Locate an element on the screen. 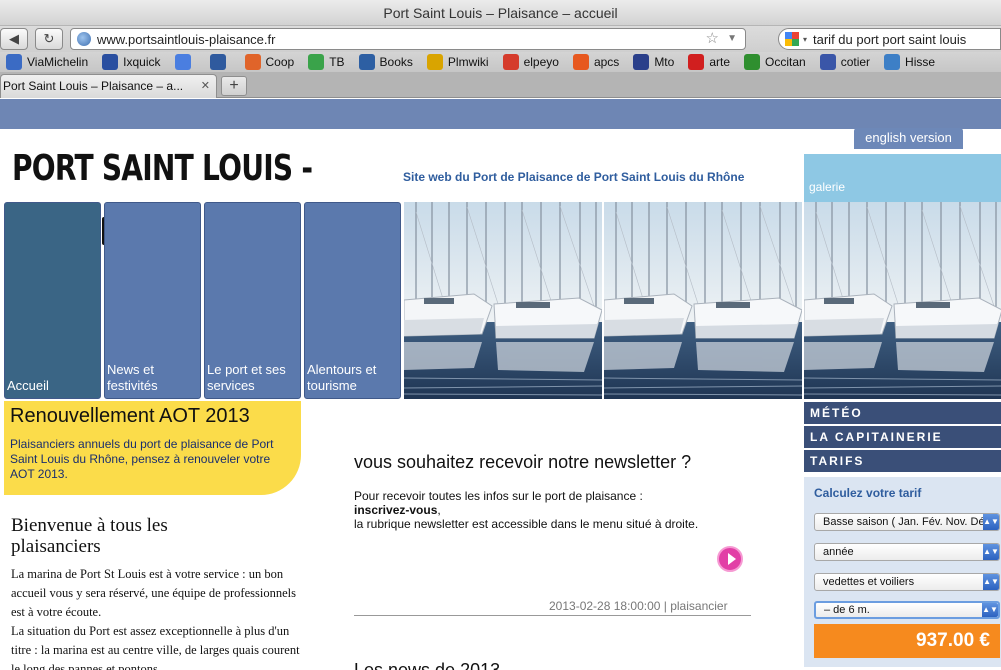 The image size is (1001, 670). reload-icon: ↻ is located at coordinates (49, 38).